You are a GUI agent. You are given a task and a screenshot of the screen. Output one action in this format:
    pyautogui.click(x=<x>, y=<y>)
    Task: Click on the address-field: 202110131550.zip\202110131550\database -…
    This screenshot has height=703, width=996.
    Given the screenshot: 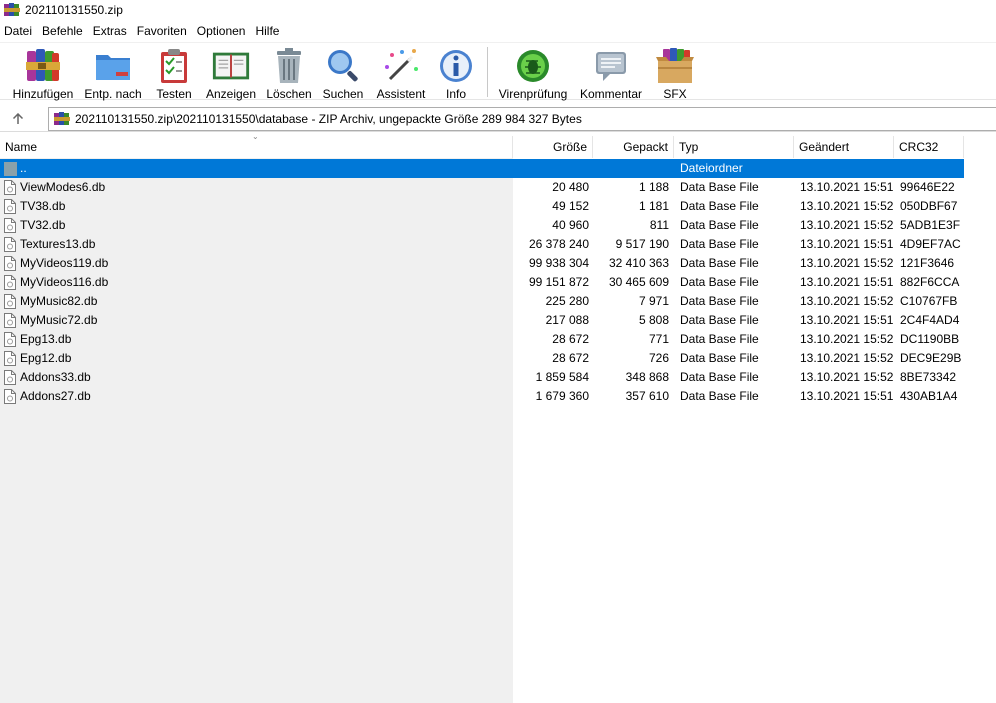 What is the action you would take?
    pyautogui.click(x=522, y=119)
    